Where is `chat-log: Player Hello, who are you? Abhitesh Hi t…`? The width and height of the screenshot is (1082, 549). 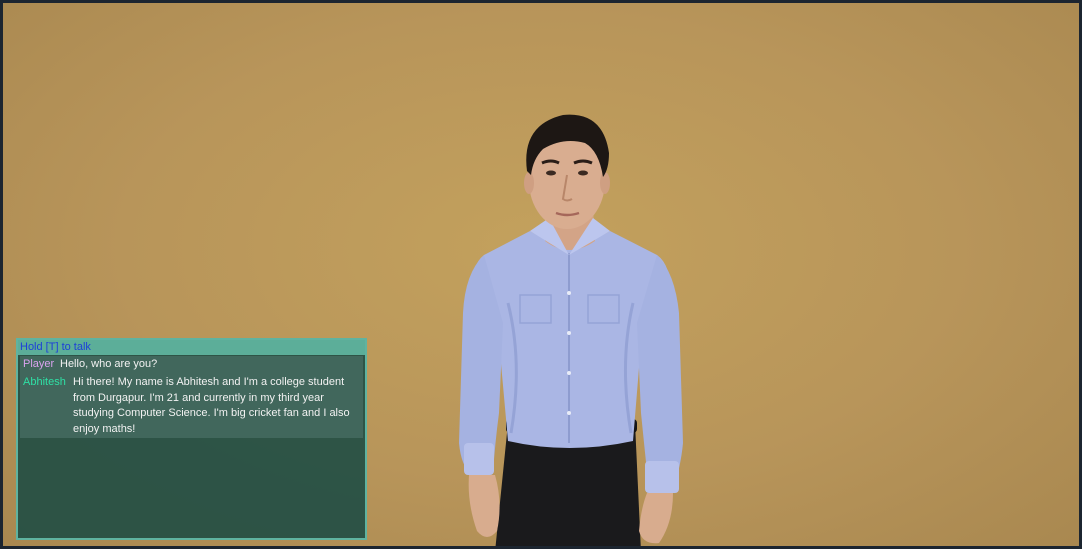
chat-log: Player Hello, who are you? Abhitesh Hi t… is located at coordinates (191, 397).